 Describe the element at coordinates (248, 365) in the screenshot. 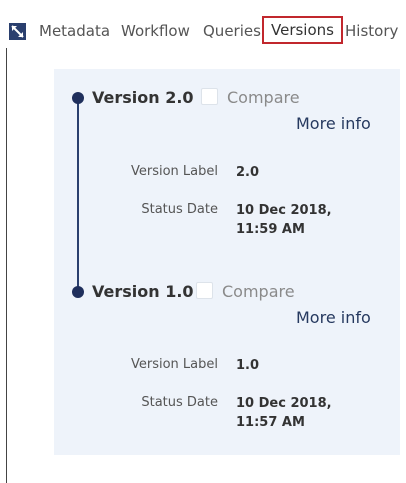

I see `version-label-value: 1.0` at that location.